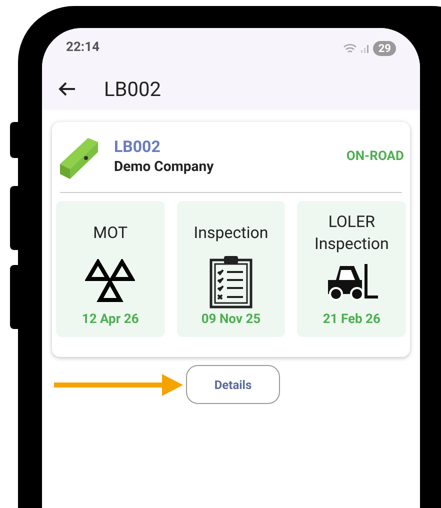 Image resolution: width=441 pixels, height=508 pixels. What do you see at coordinates (164, 167) in the screenshot?
I see `company-name: Demo Company` at bounding box center [164, 167].